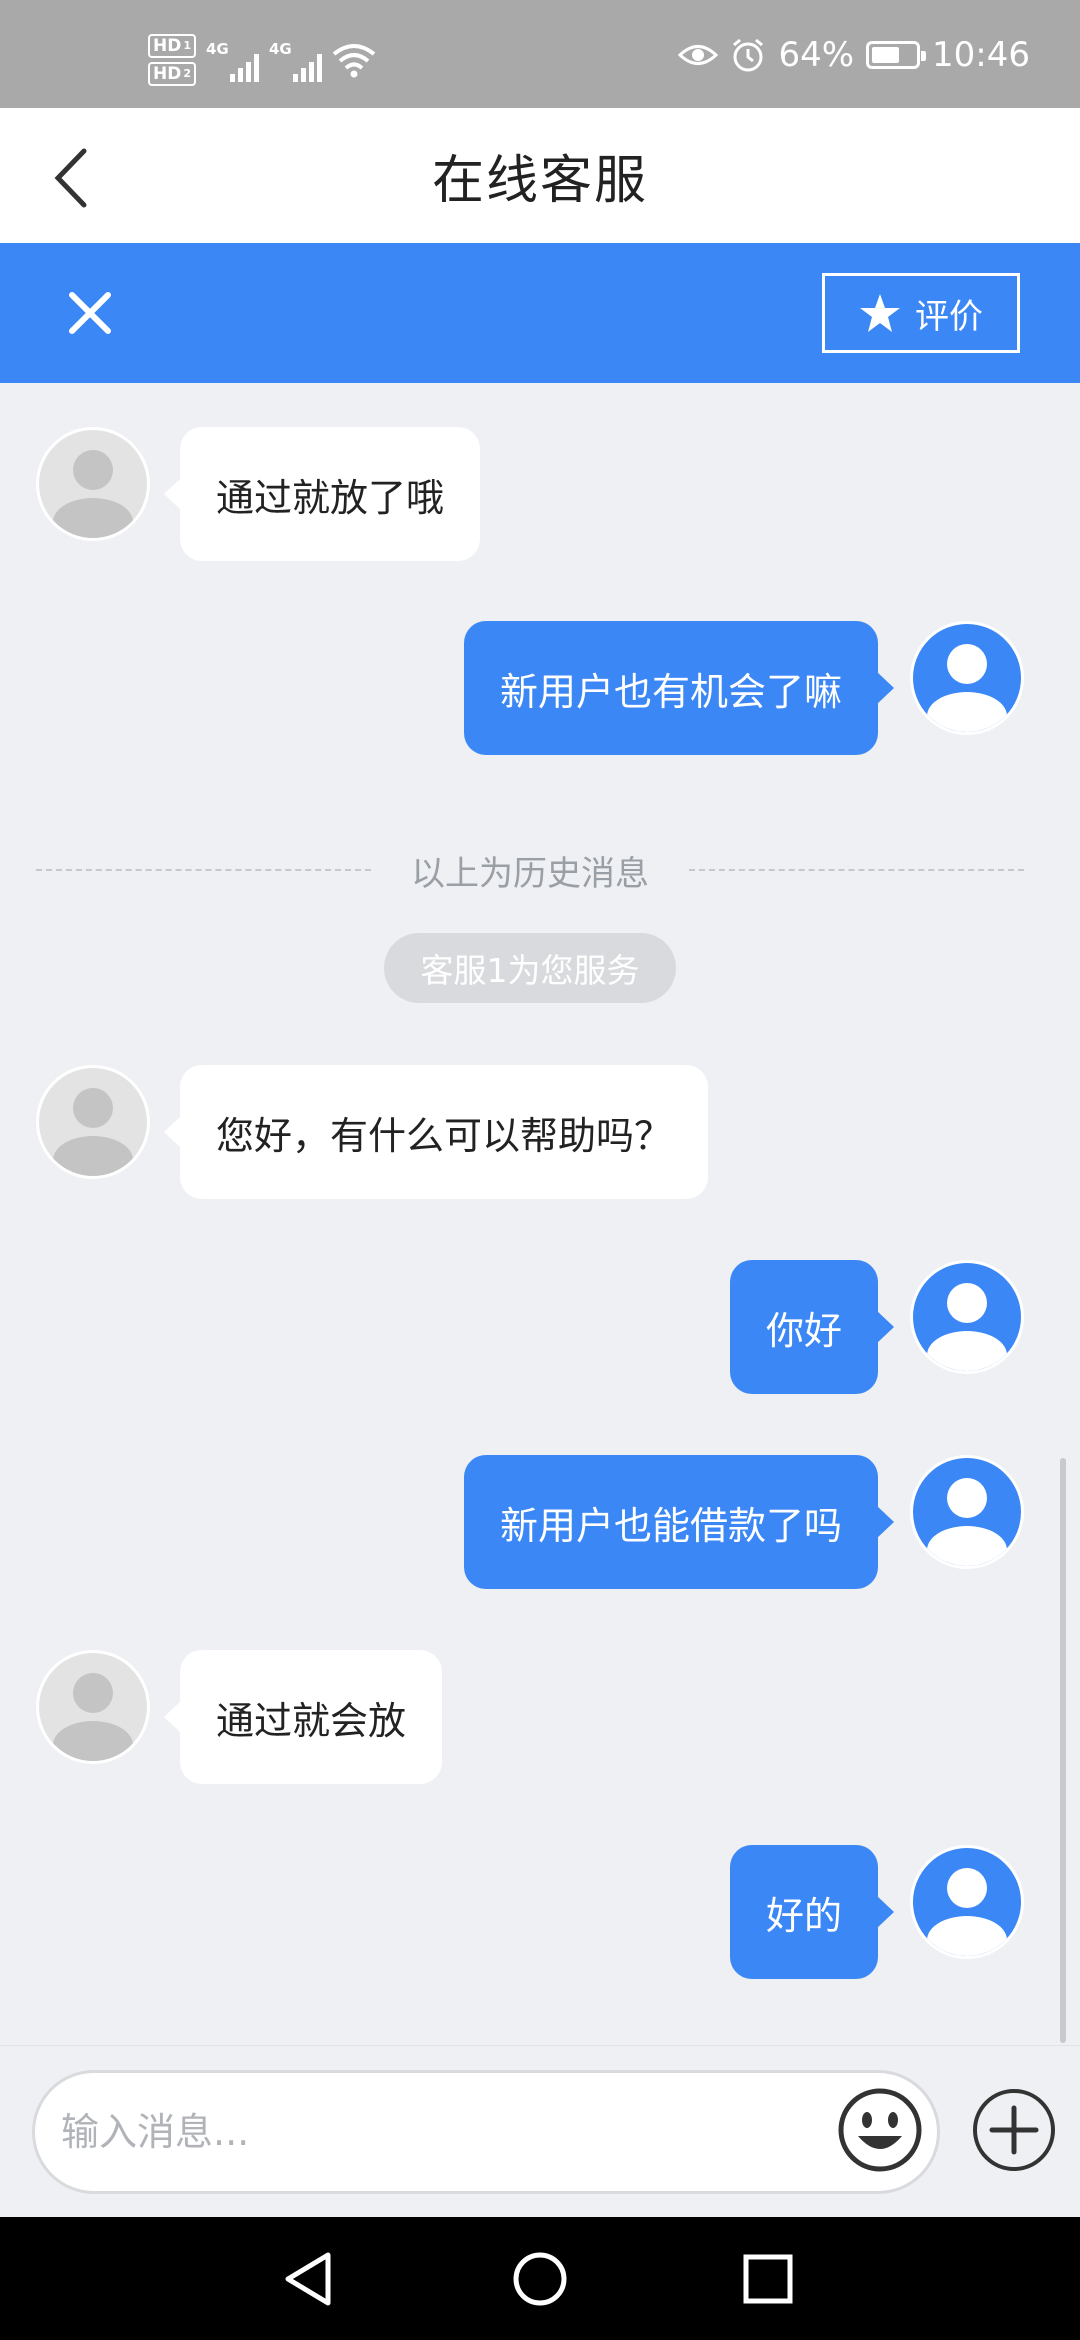 This screenshot has height=2340, width=1080. I want to click on recents-square-icon, so click(768, 2279).